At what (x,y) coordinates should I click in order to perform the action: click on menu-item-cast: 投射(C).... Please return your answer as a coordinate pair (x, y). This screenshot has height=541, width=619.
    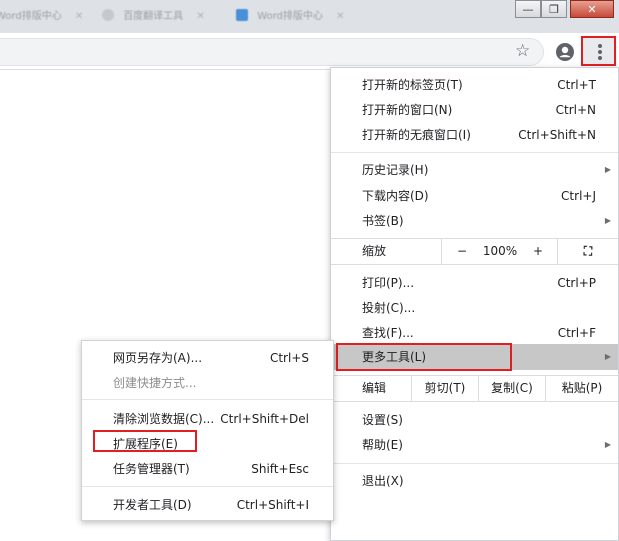
    Looking at the image, I should click on (474, 308).